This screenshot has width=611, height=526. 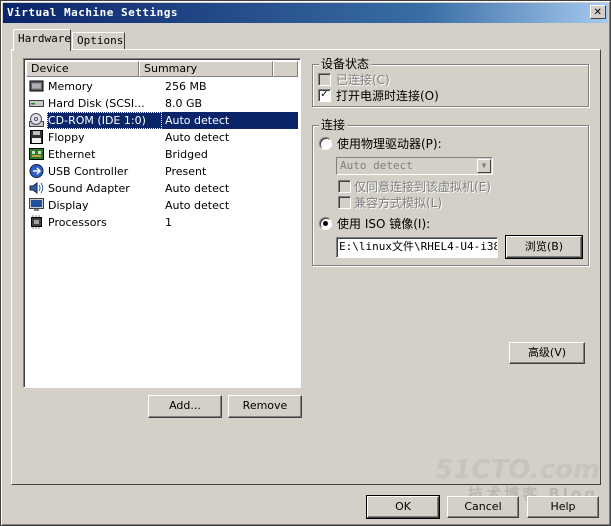 What do you see at coordinates (563, 507) in the screenshot?
I see `help-button: Help` at bounding box center [563, 507].